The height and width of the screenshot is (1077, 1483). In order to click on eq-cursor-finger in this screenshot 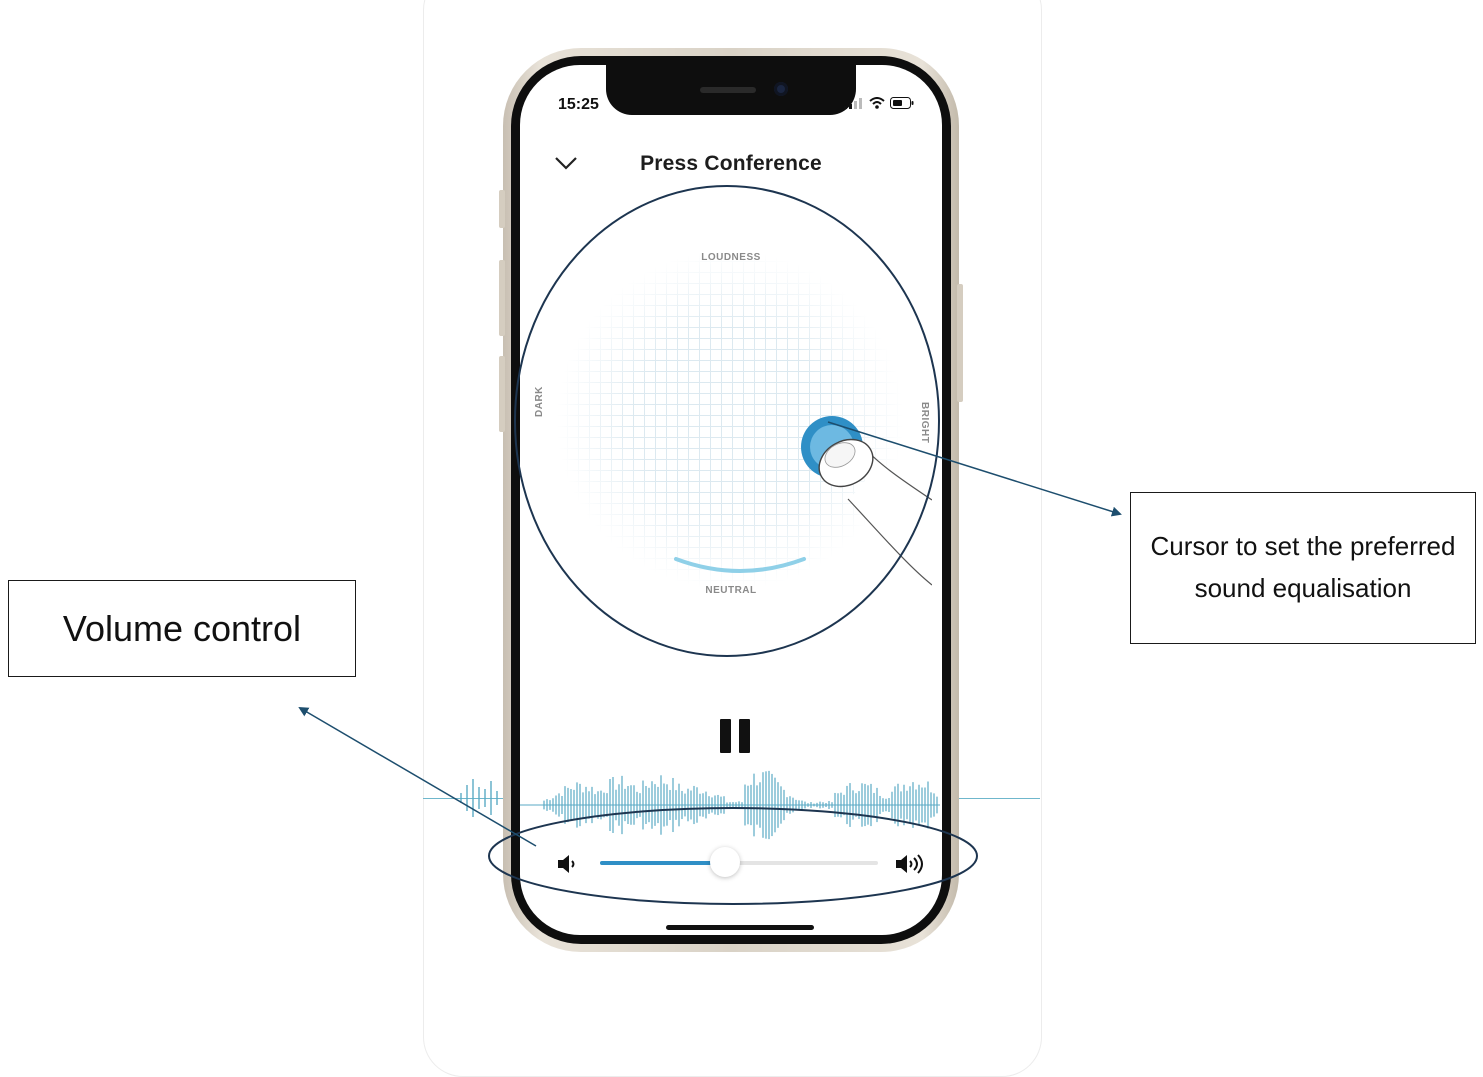, I will do `click(862, 505)`.